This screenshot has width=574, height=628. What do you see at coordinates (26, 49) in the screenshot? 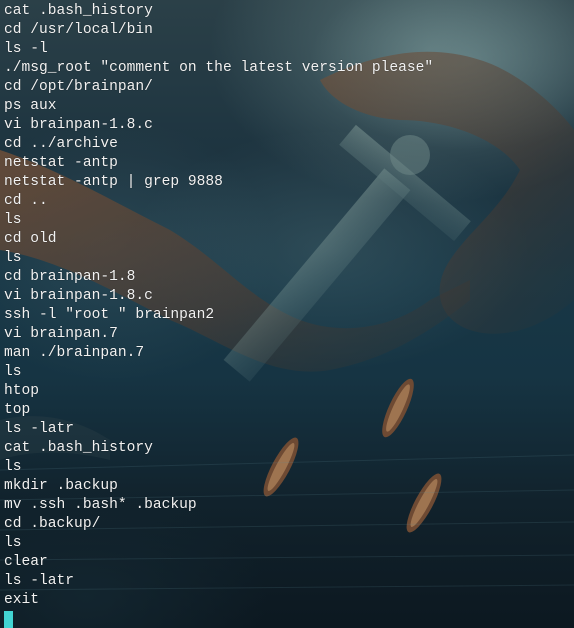
I see `terminal-line: ls -l` at bounding box center [26, 49].